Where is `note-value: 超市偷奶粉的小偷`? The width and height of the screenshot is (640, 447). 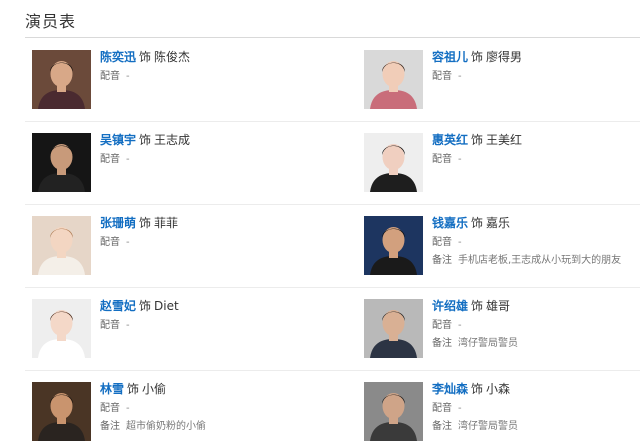
note-value: 超市偷奶粉的小偷 is located at coordinates (166, 426).